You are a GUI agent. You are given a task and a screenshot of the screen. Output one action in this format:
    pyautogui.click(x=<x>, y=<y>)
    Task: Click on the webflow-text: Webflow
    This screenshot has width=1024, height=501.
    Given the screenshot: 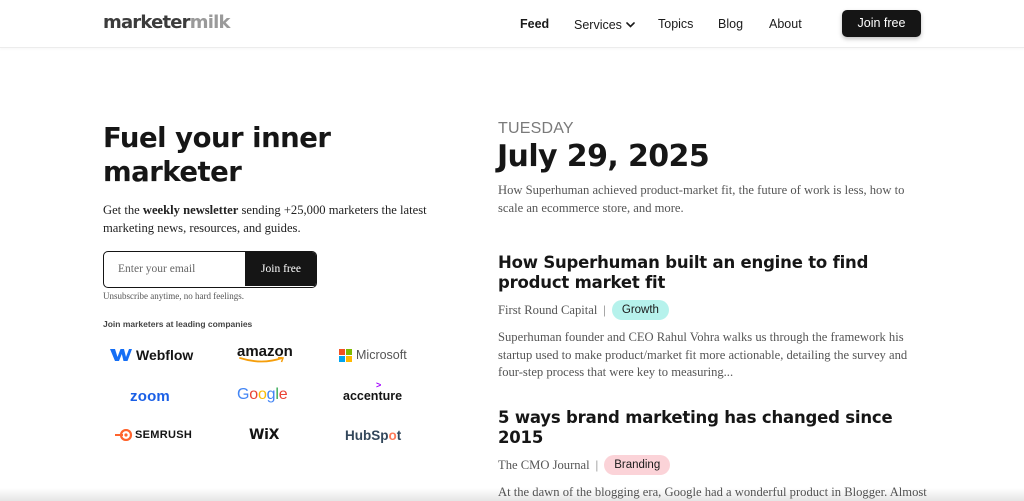 What is the action you would take?
    pyautogui.click(x=165, y=355)
    